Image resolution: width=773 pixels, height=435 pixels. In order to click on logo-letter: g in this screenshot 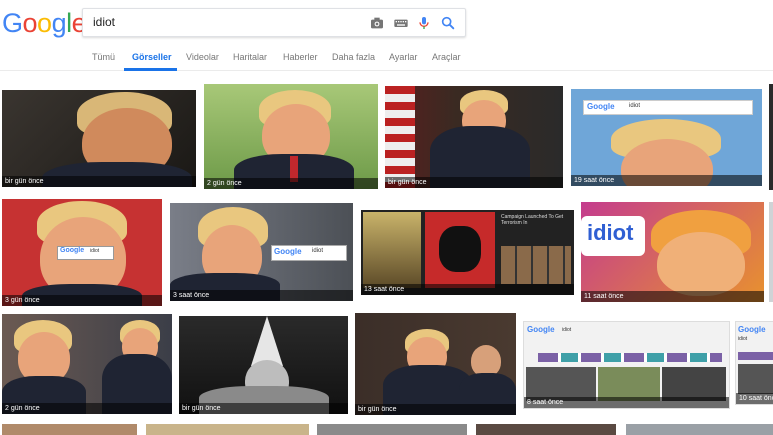, I will do `click(59, 23)`.